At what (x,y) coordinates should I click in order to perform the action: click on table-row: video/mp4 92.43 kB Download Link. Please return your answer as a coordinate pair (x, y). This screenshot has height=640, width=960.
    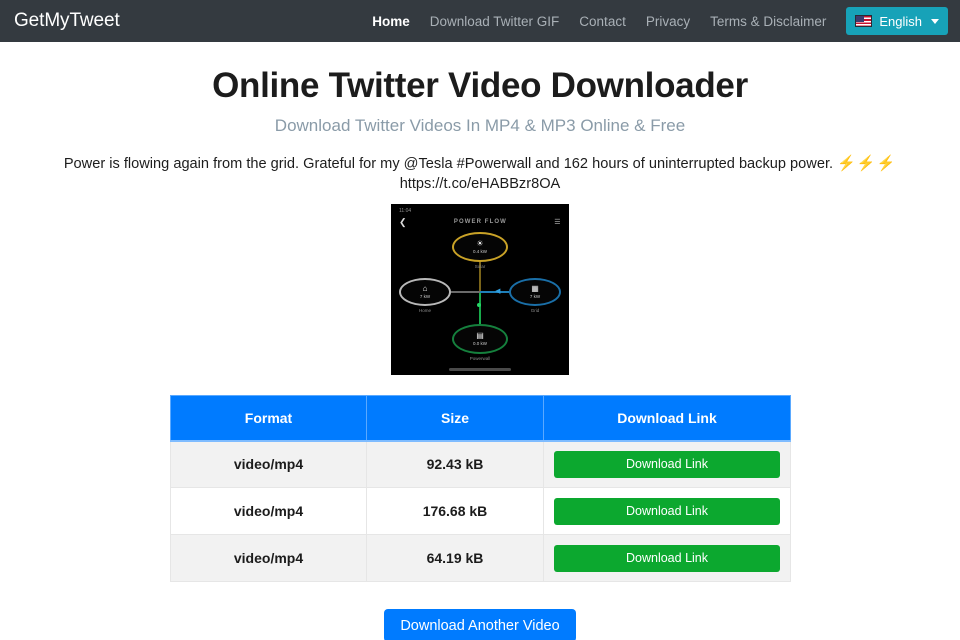
    Looking at the image, I should click on (480, 464).